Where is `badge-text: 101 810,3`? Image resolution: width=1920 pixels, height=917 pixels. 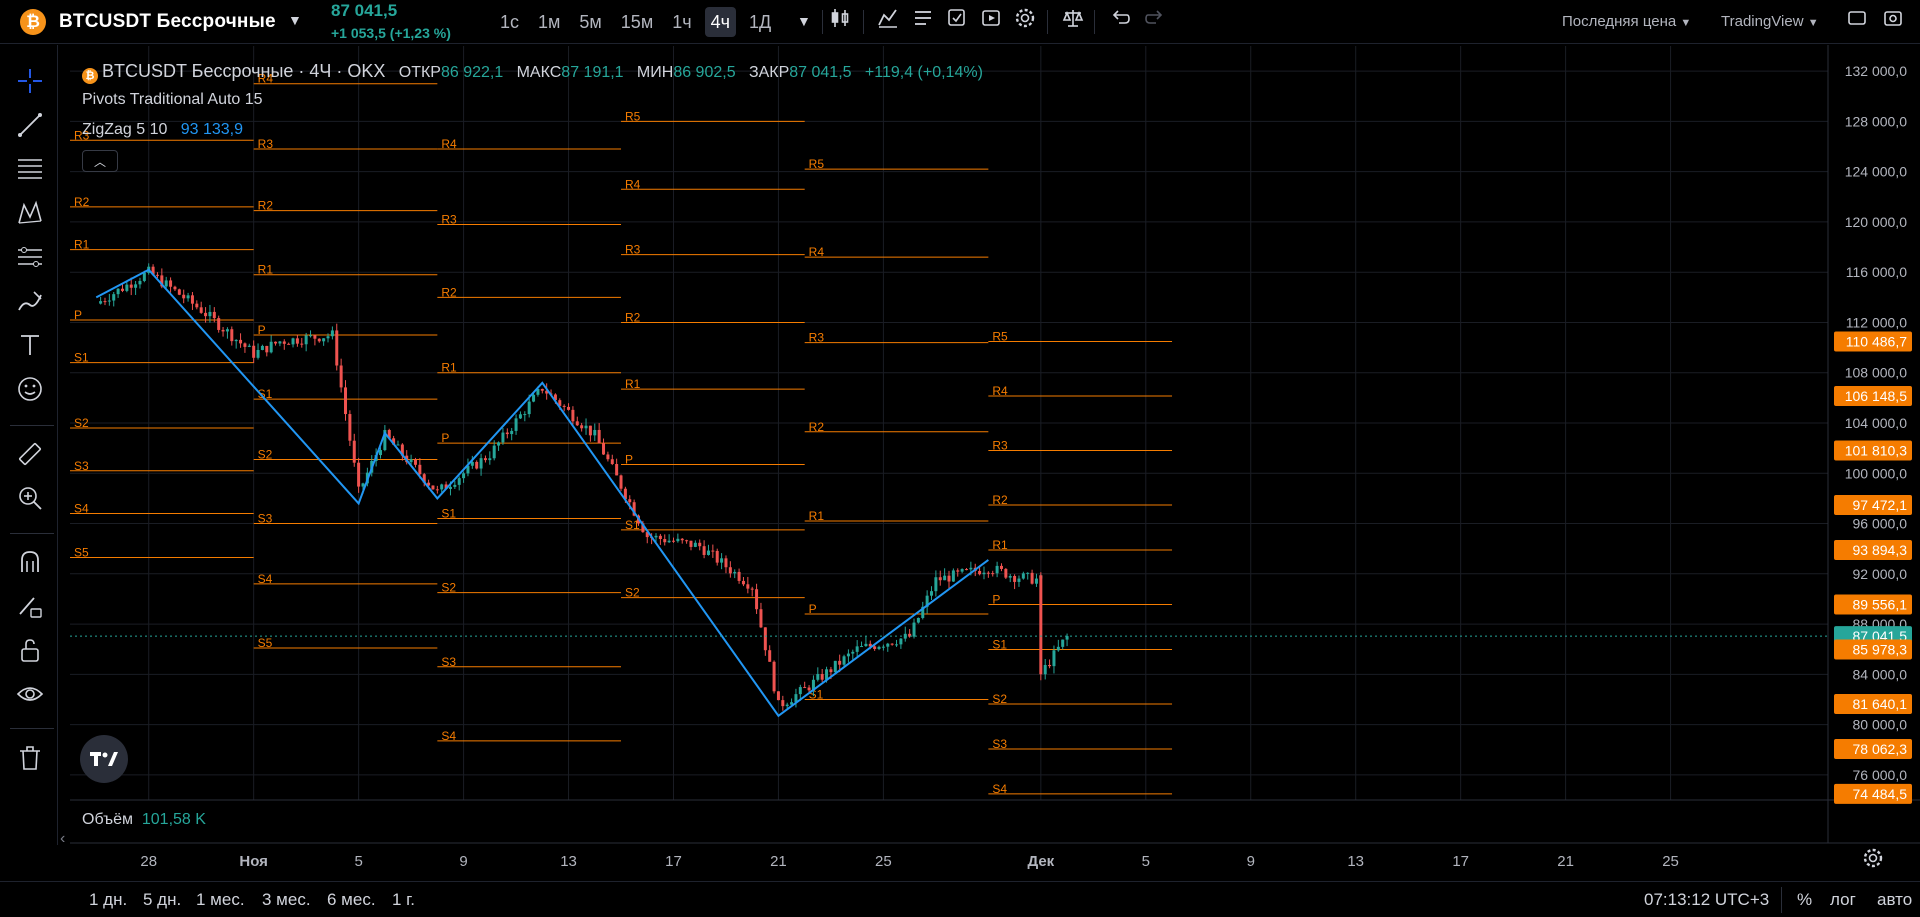
badge-text: 101 810,3 is located at coordinates (1876, 451).